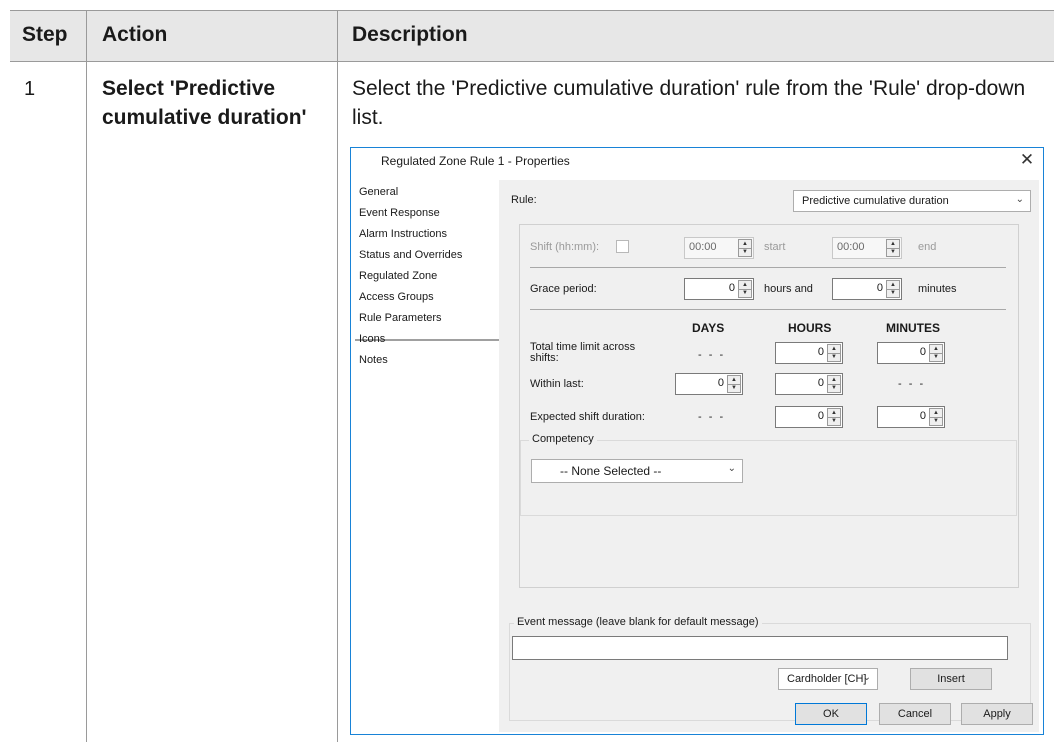  Describe the element at coordinates (937, 289) in the screenshot. I see `grace-minutes-label: minutes` at that location.